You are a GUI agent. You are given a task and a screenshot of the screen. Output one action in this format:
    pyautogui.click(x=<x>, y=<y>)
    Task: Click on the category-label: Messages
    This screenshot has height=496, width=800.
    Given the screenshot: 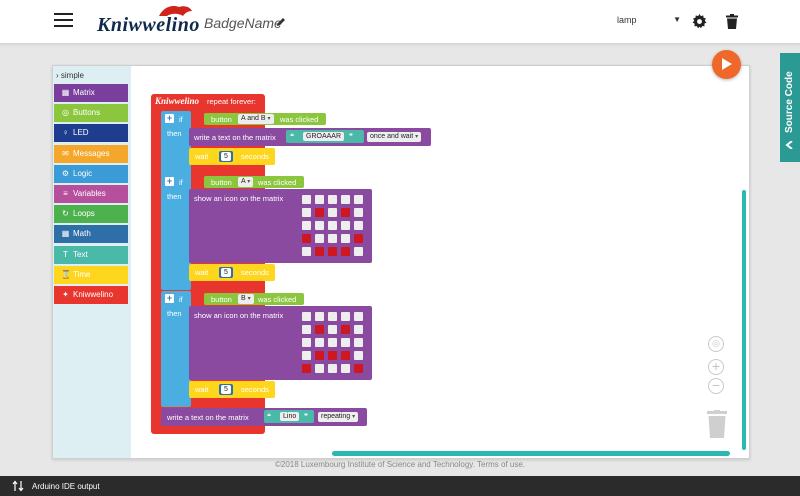 What is the action you would take?
    pyautogui.click(x=91, y=153)
    